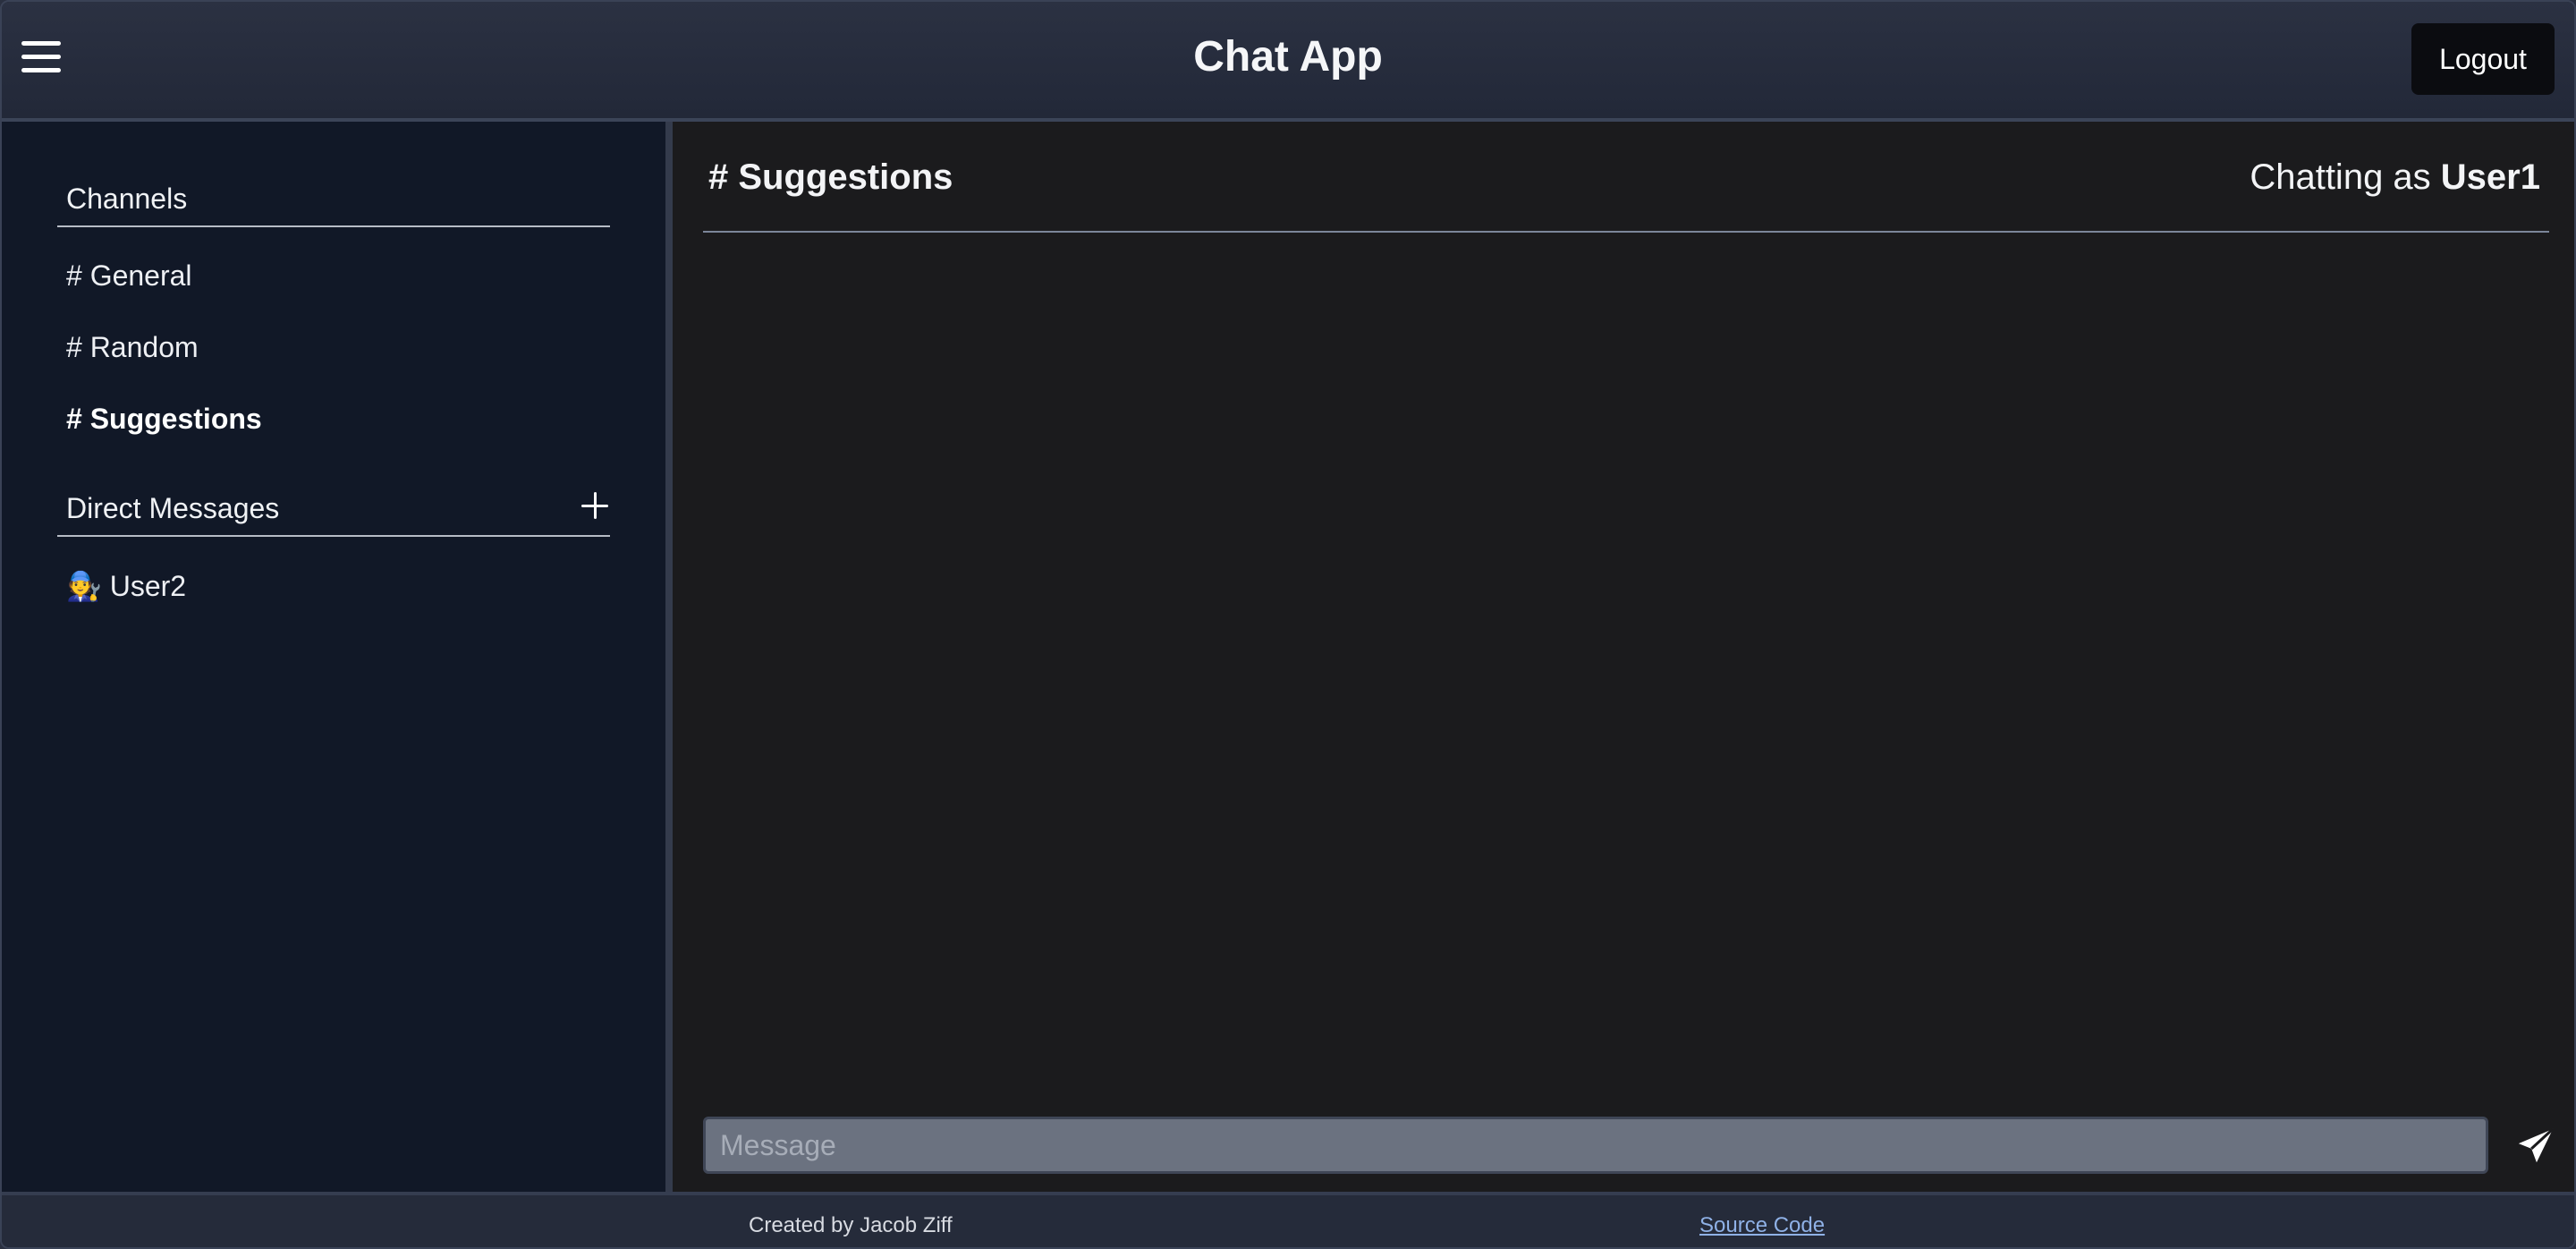 The width and height of the screenshot is (2576, 1249). Describe the element at coordinates (830, 177) in the screenshot. I see `channel-title: # Suggestions` at that location.